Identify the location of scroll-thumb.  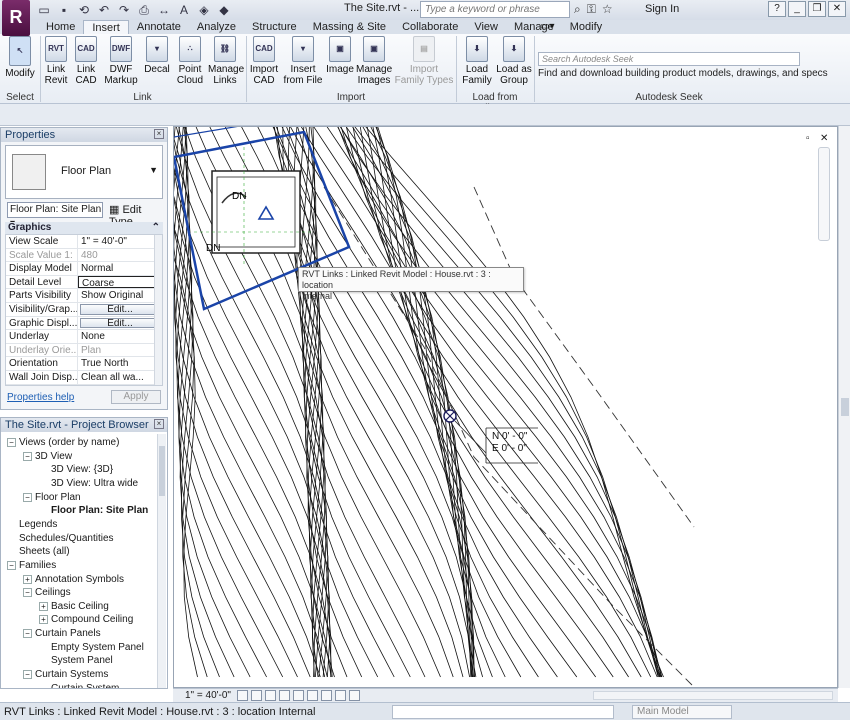
(162, 471).